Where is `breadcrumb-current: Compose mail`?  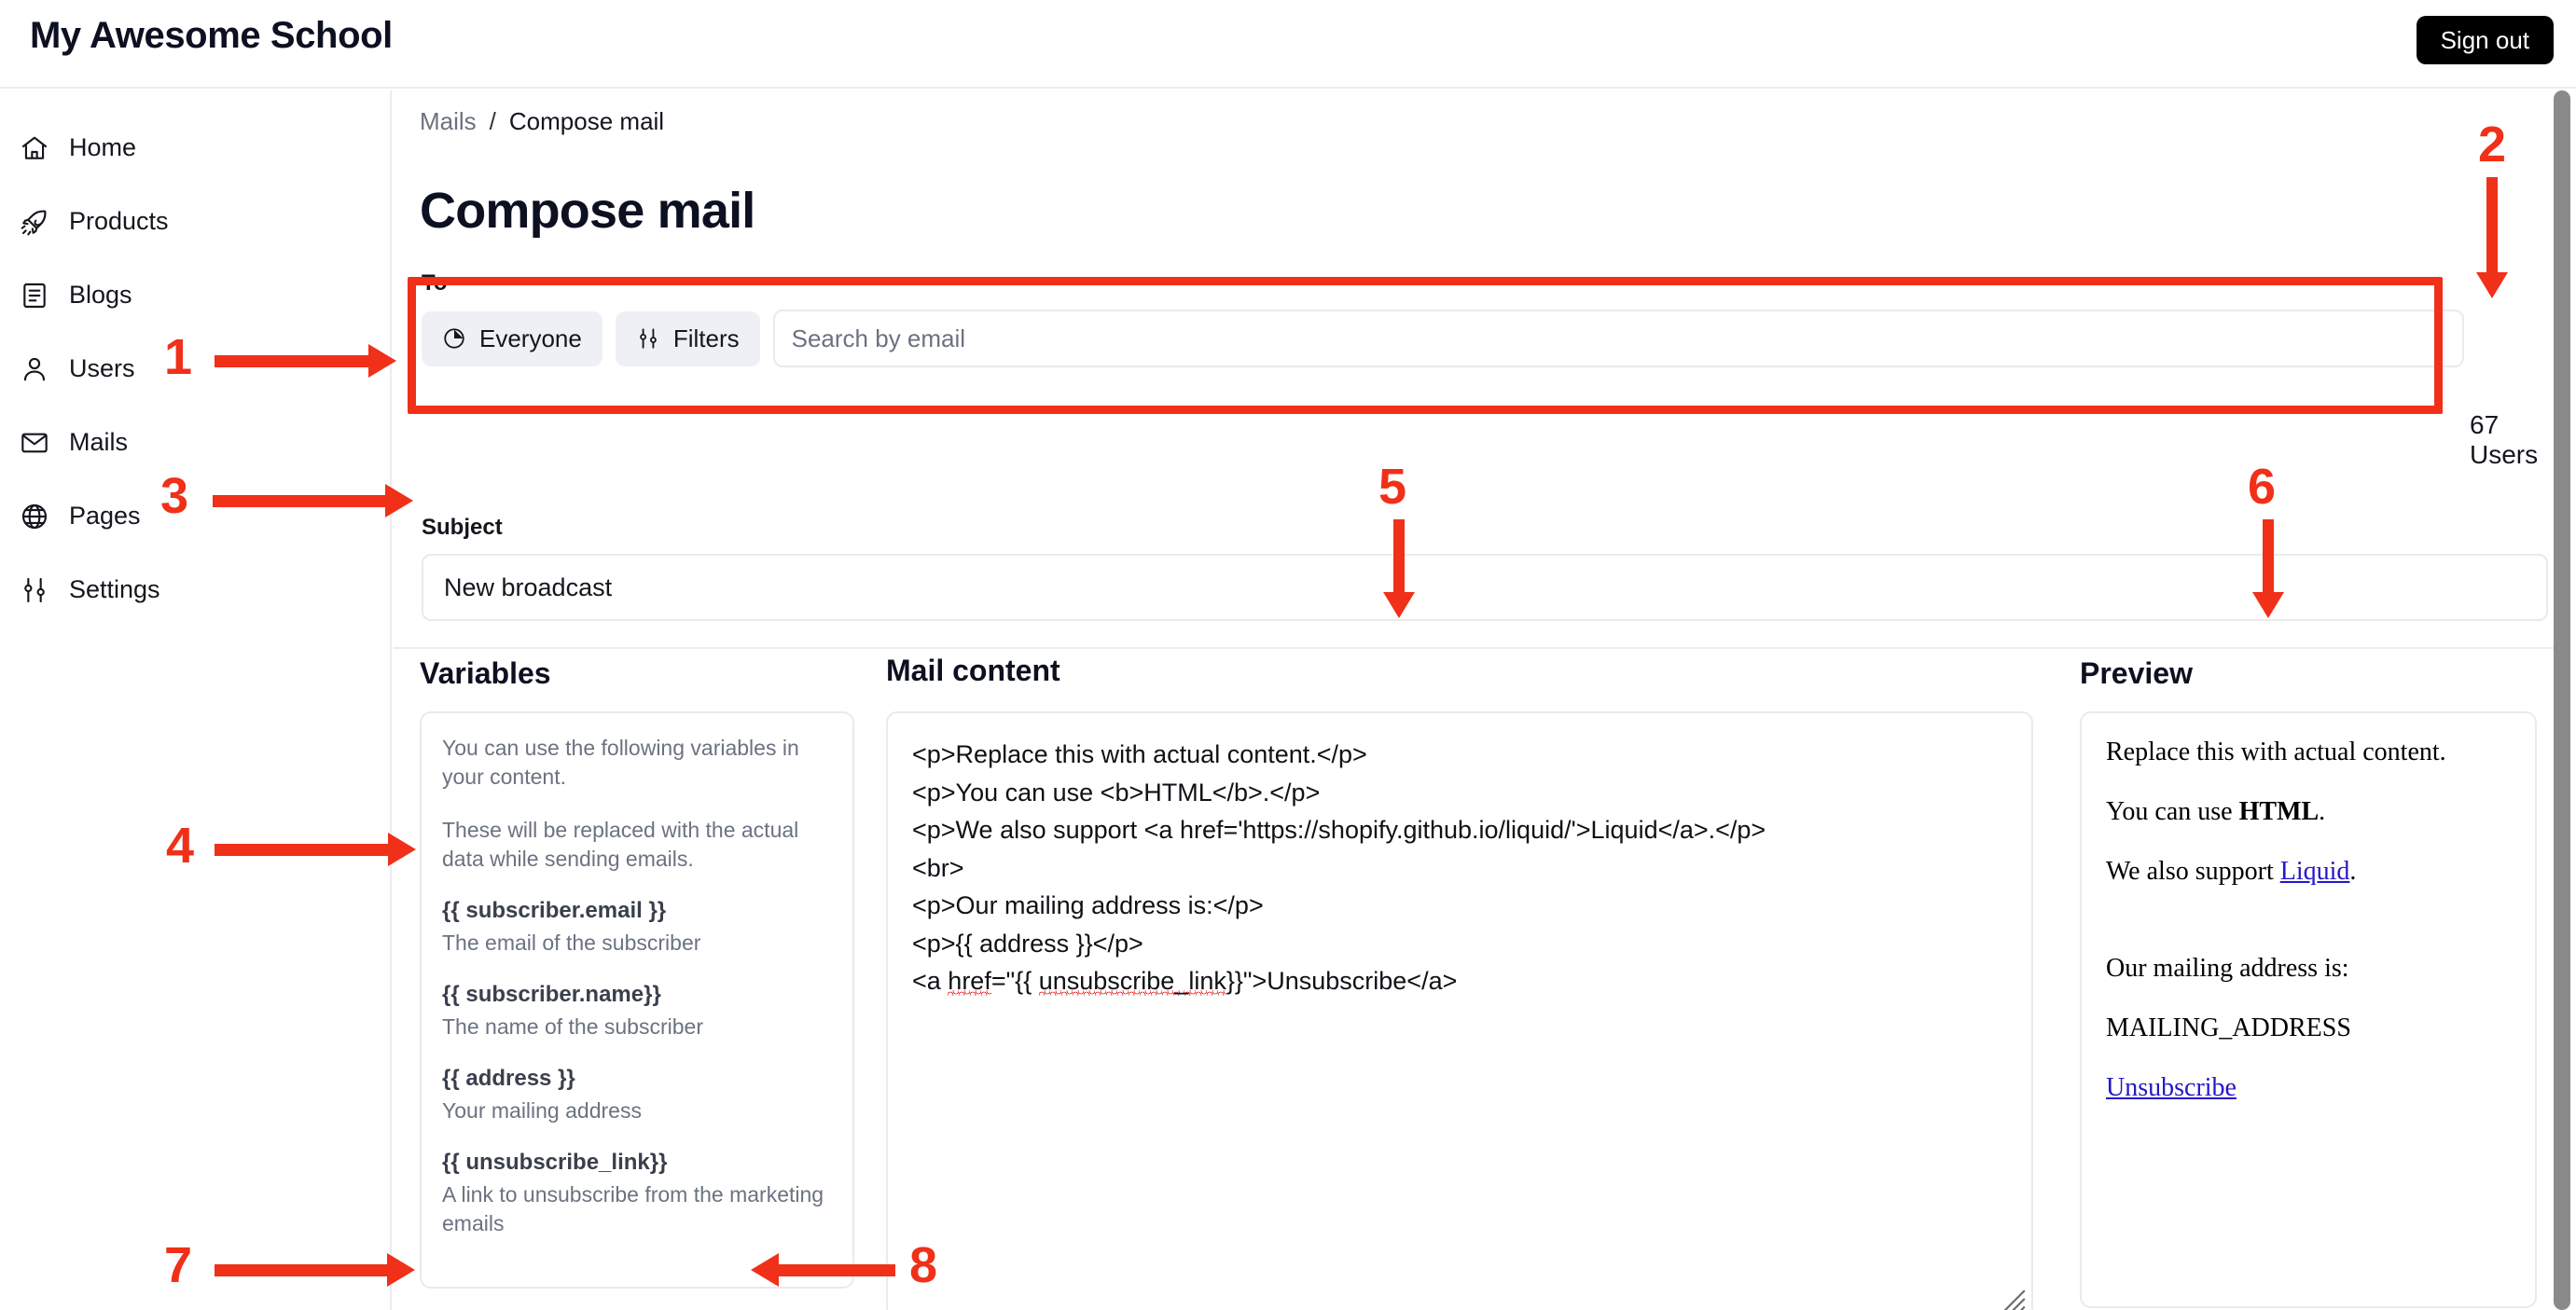 breadcrumb-current: Compose mail is located at coordinates (586, 121).